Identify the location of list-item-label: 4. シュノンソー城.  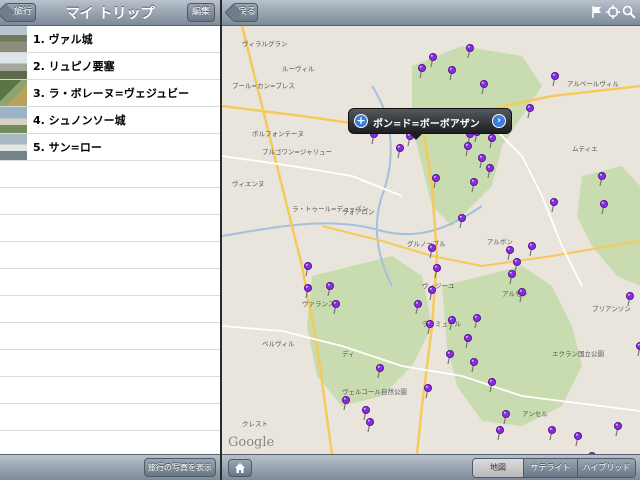
(79, 120).